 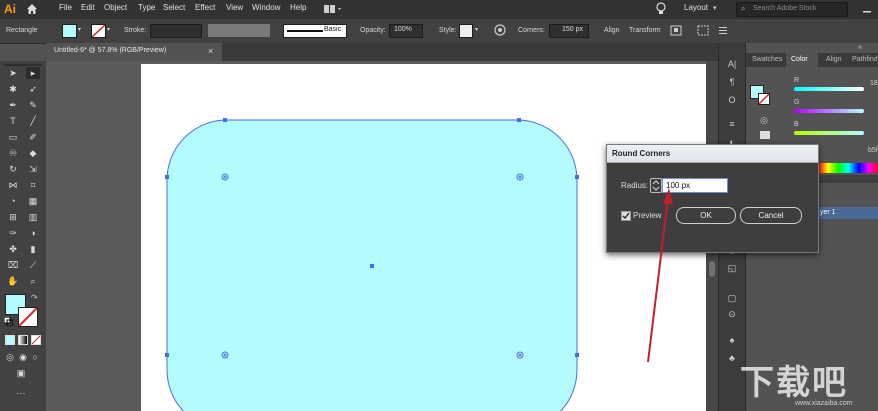 What do you see at coordinates (834, 59) in the screenshot?
I see `tab-align: Align` at bounding box center [834, 59].